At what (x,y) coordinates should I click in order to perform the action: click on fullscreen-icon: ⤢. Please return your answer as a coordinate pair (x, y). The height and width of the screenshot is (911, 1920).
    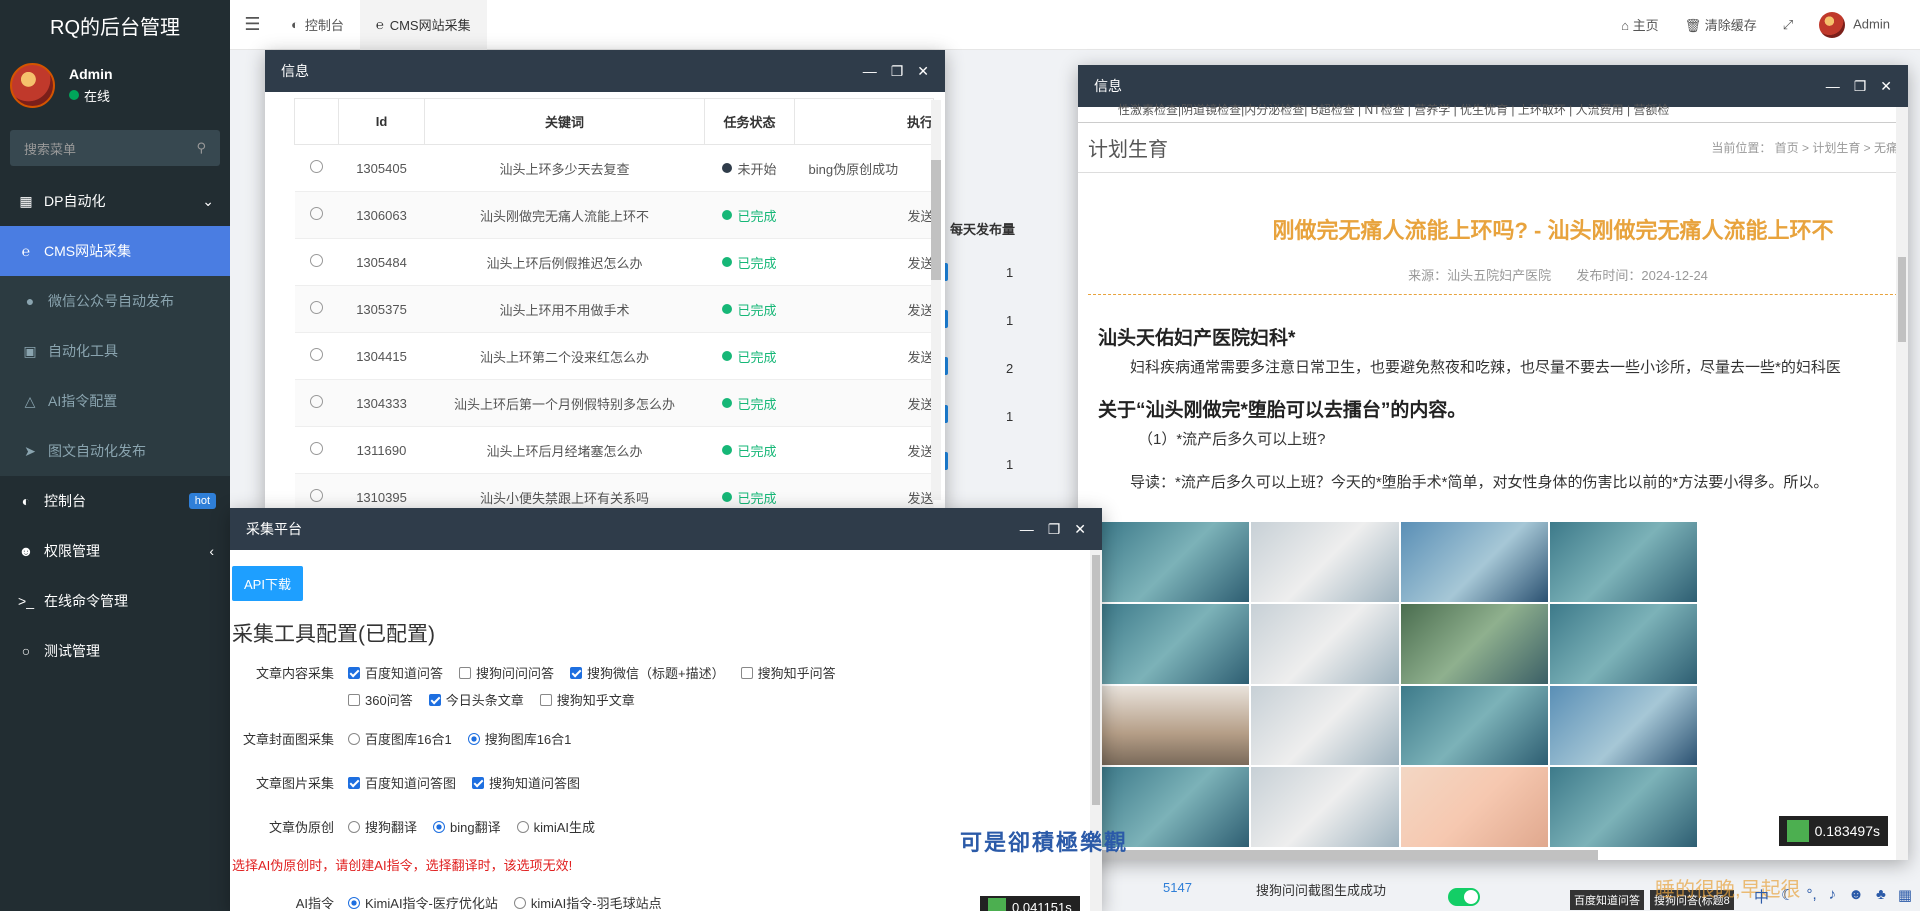
    Looking at the image, I should click on (1788, 25).